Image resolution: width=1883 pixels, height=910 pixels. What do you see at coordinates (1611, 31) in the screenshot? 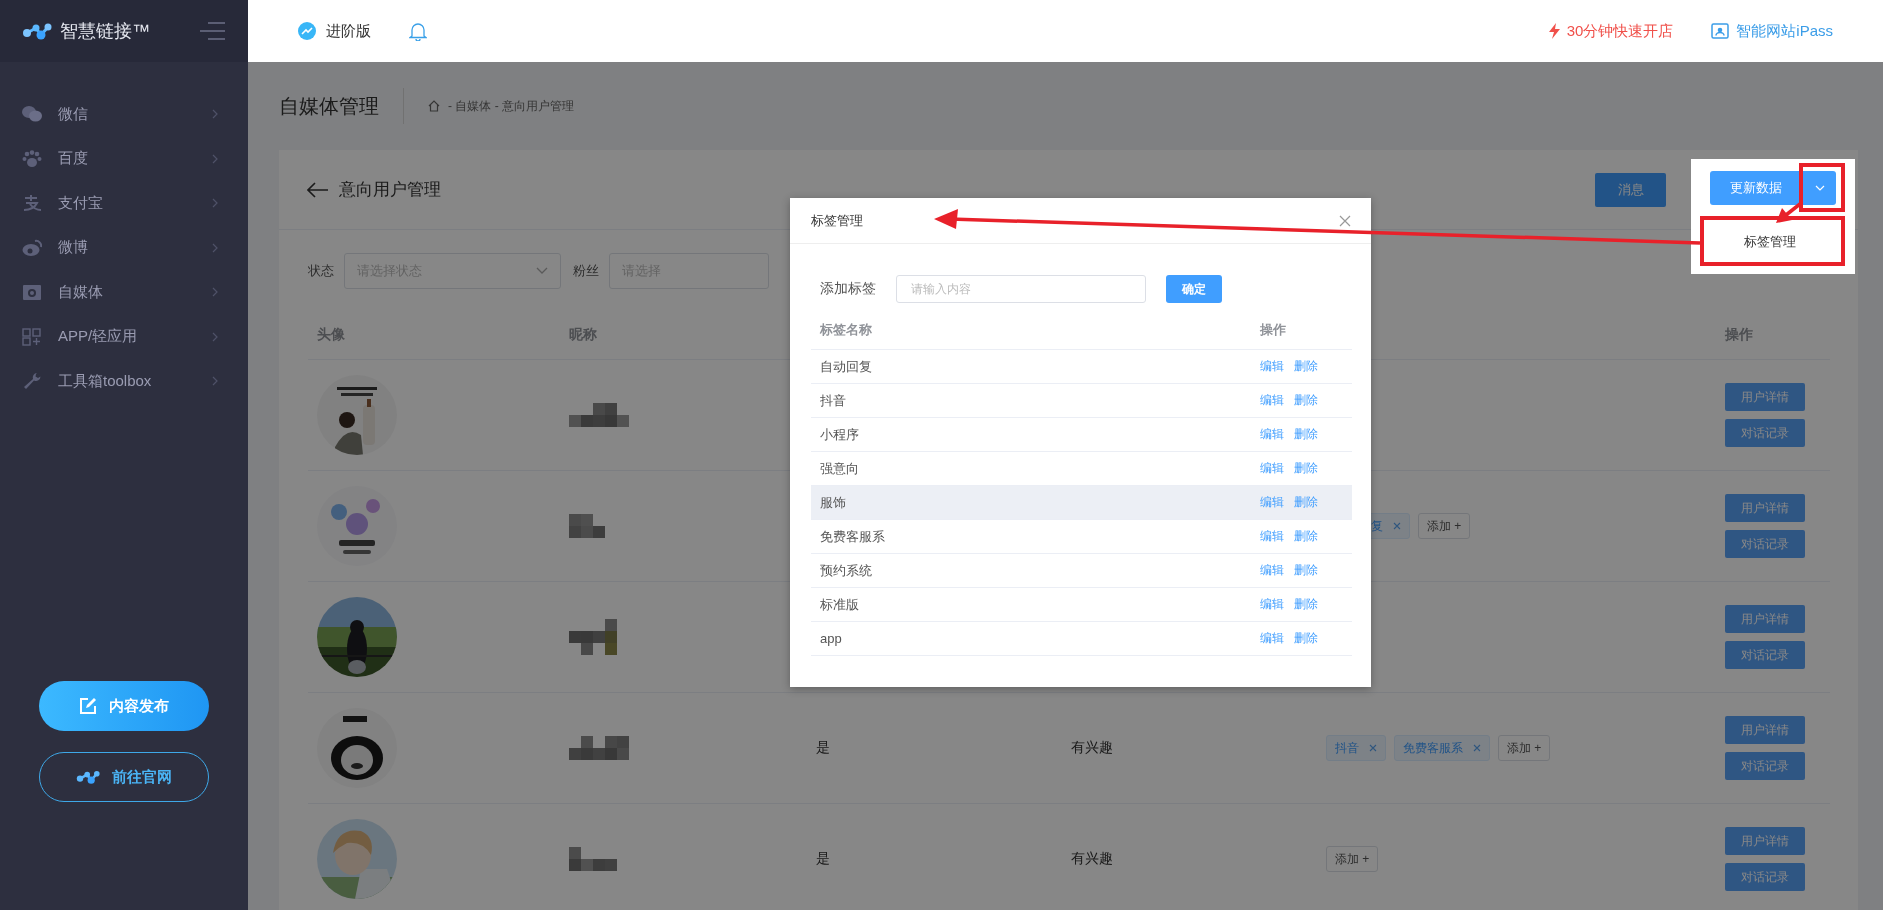
I see `quick-store-link: 30分钟快速开店` at bounding box center [1611, 31].